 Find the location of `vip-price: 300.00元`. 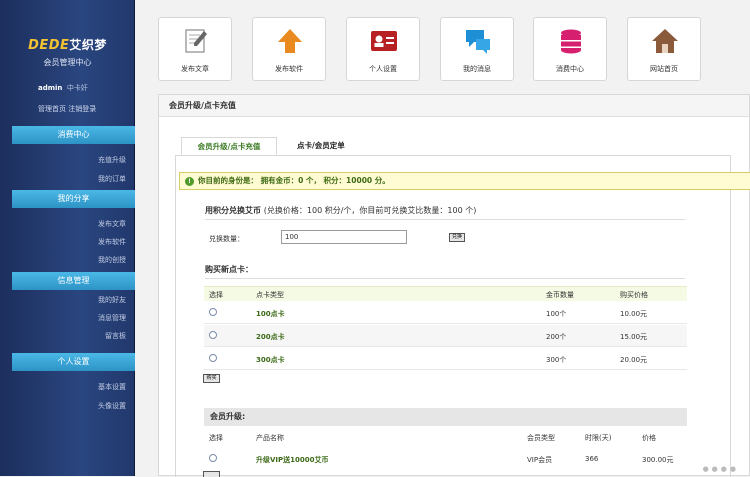

vip-price: 300.00元 is located at coordinates (658, 460).